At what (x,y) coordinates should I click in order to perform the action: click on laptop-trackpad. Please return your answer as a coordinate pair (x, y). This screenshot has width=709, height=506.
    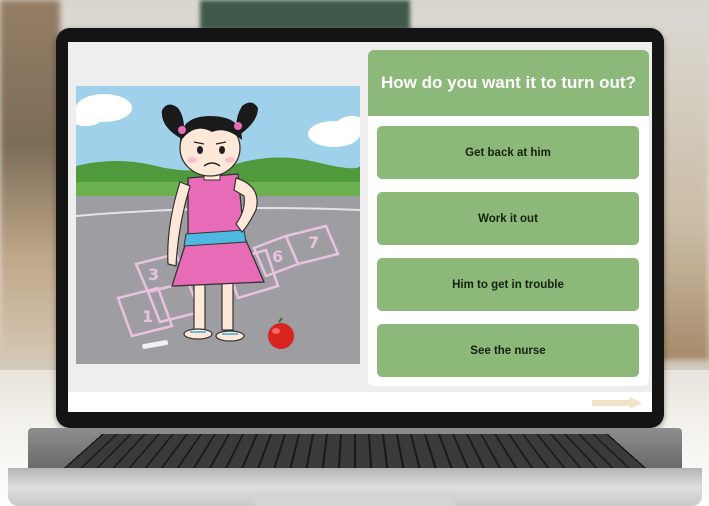
    Looking at the image, I should click on (355, 499).